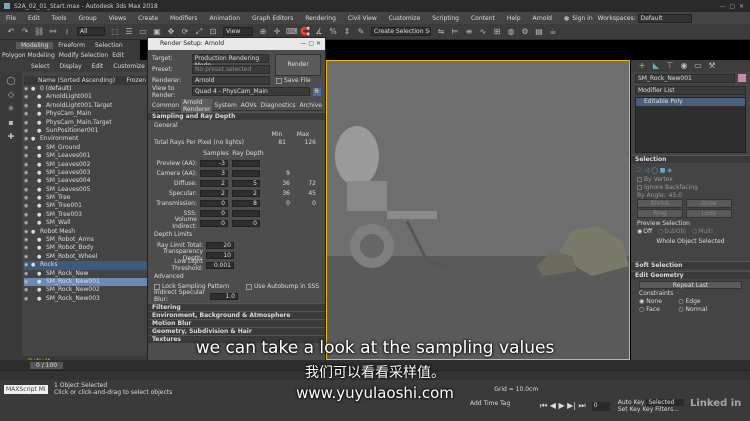 The width and height of the screenshot is (750, 421). I want to click on scene-tab-edit: Edit, so click(98, 66).